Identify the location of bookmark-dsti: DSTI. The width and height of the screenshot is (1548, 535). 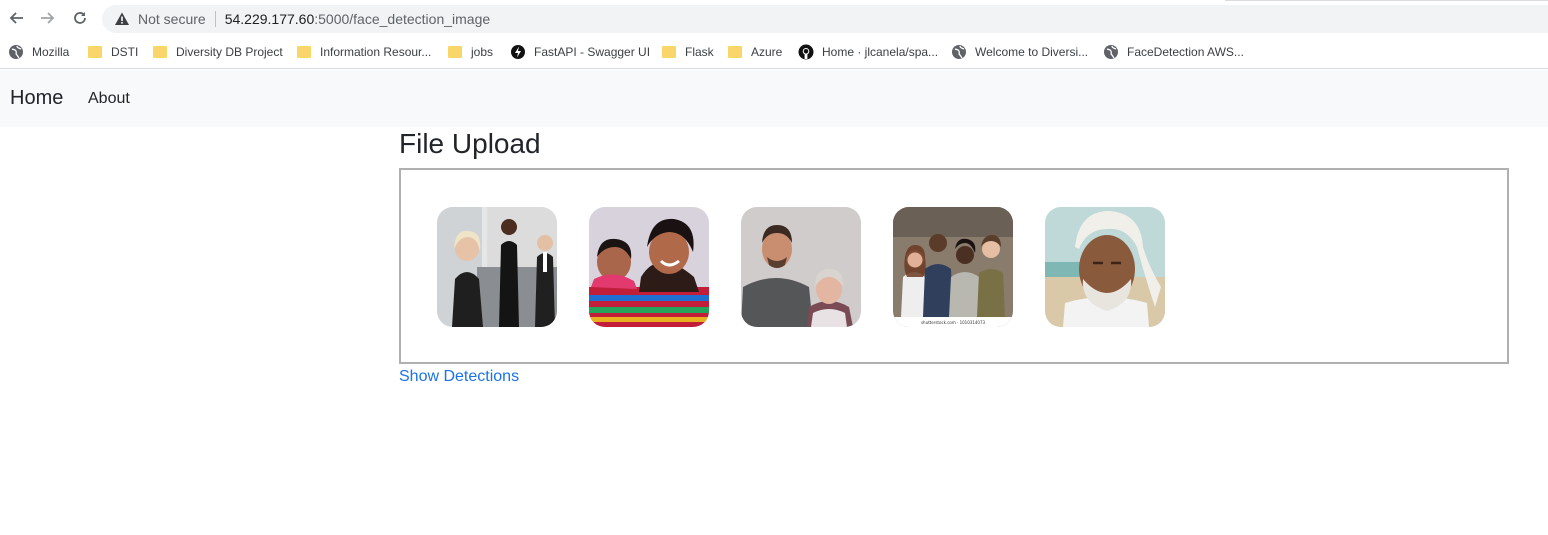
(113, 52).